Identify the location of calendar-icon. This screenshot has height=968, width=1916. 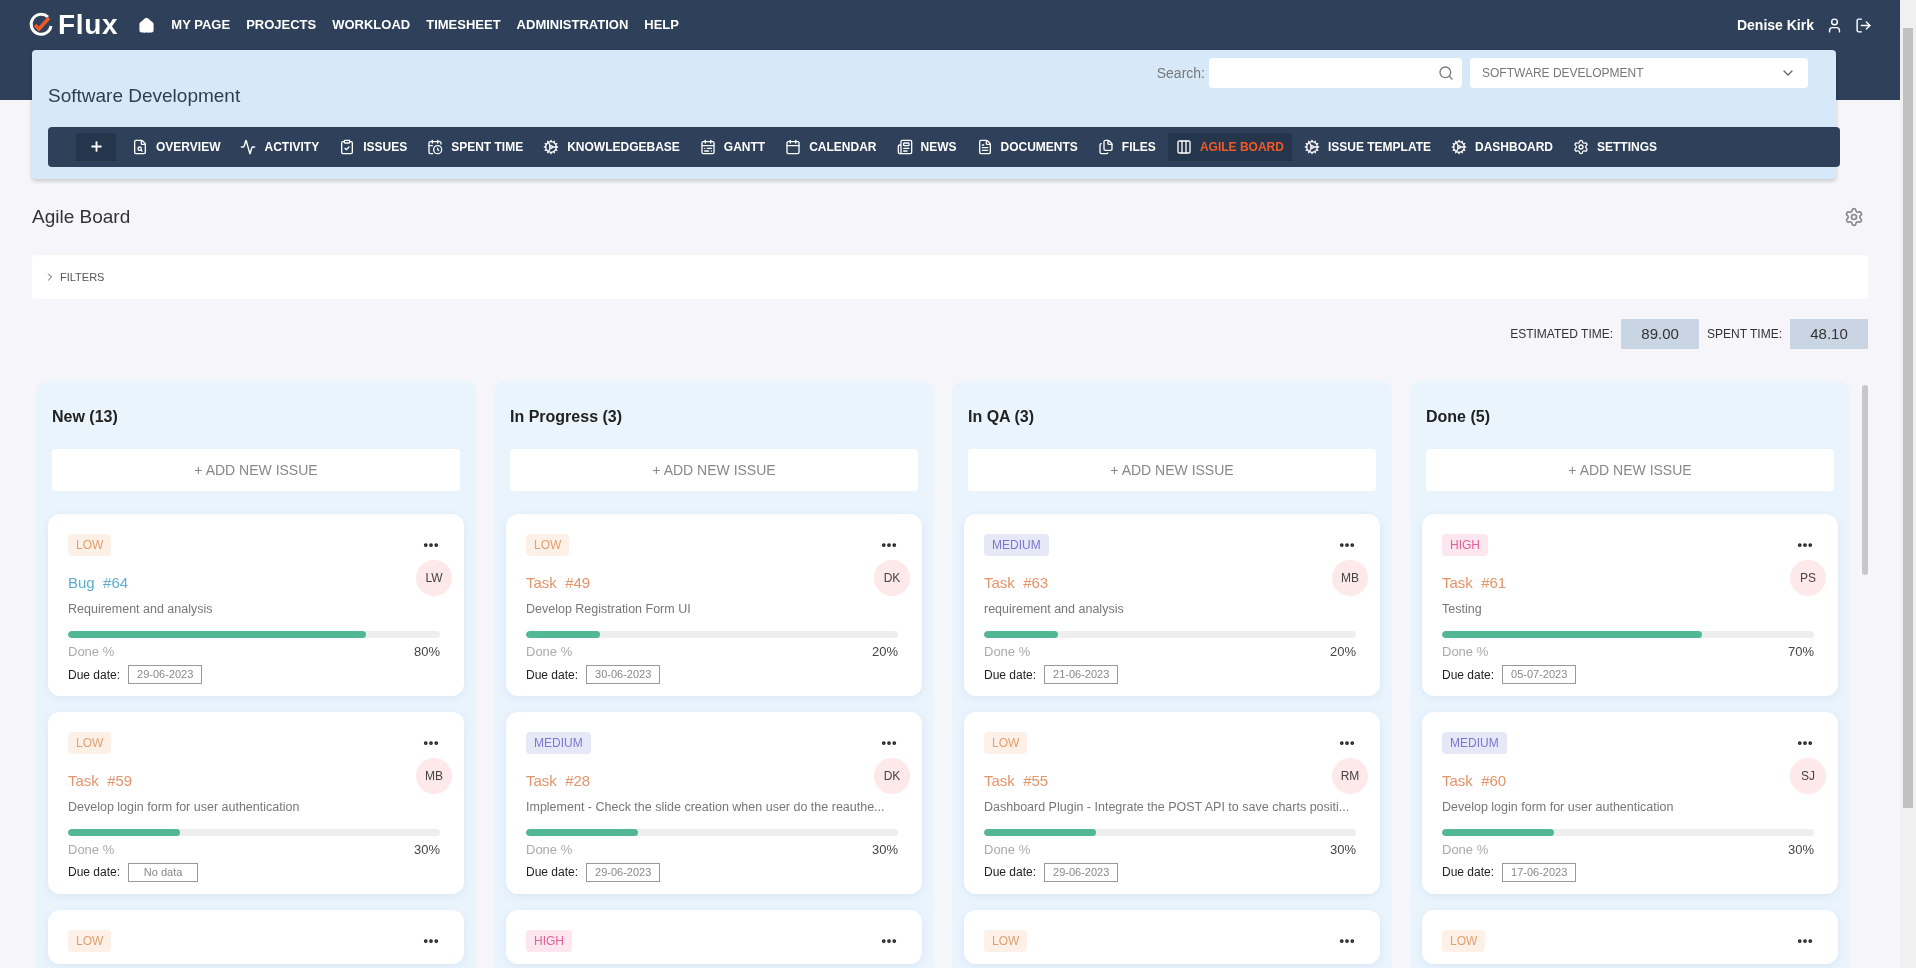
(793, 146).